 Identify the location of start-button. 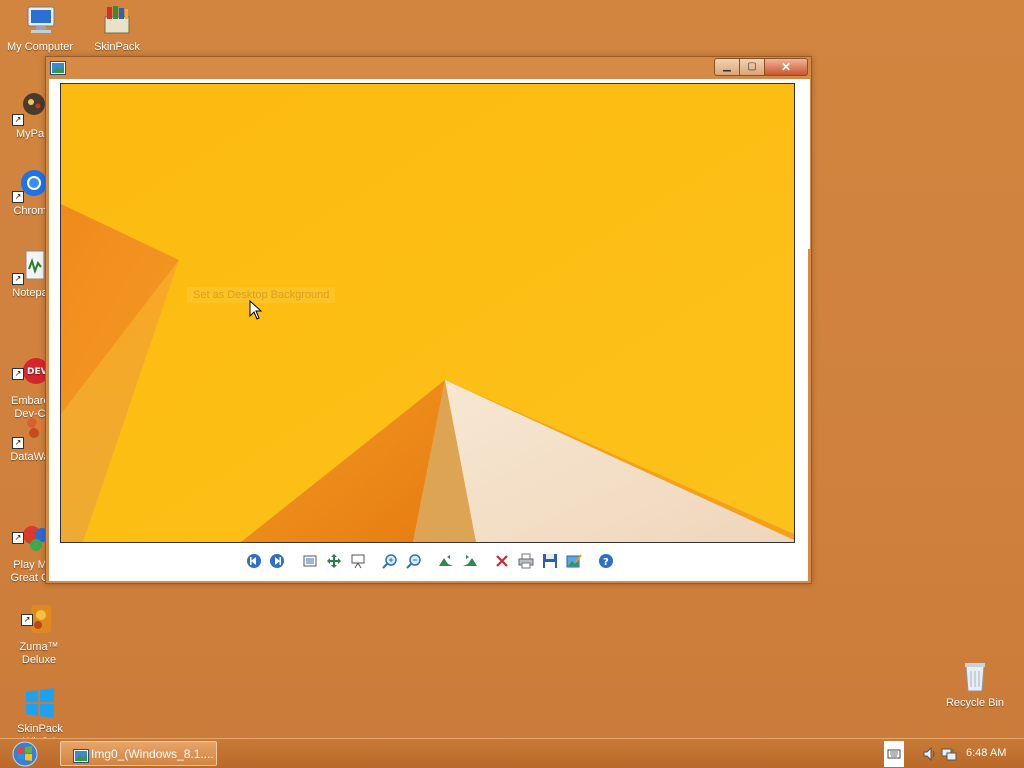
(25, 754).